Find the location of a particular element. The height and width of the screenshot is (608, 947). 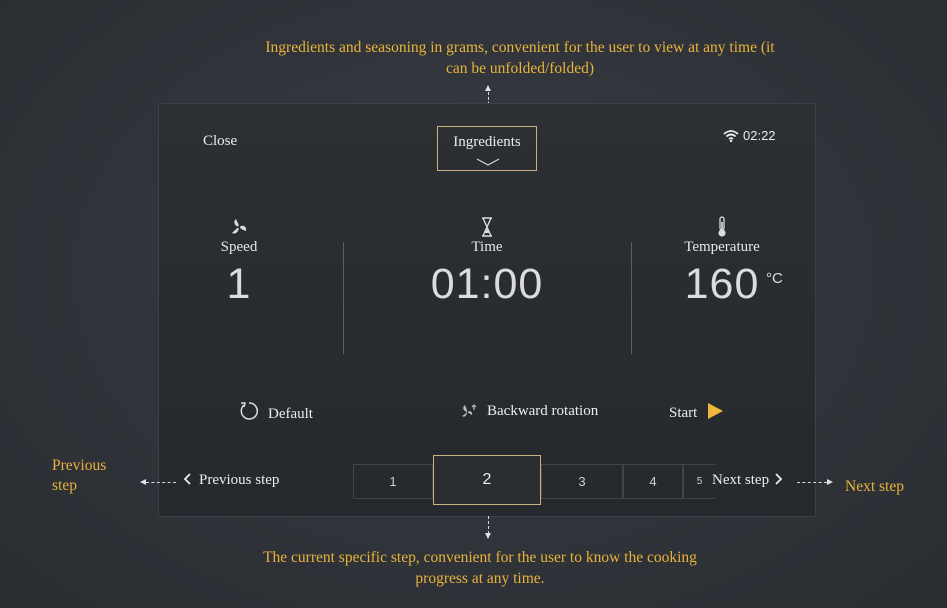

step-item: 4 is located at coordinates (653, 481).